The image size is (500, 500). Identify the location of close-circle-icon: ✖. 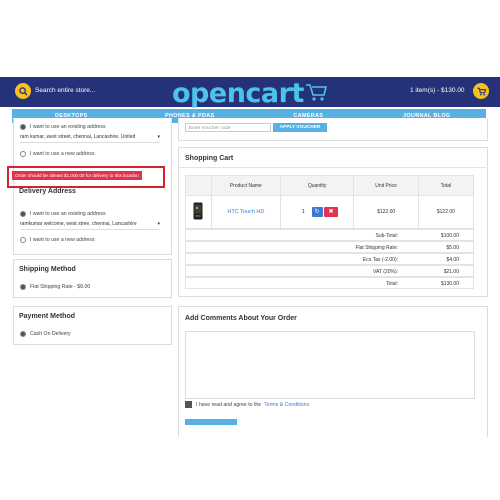
(331, 212).